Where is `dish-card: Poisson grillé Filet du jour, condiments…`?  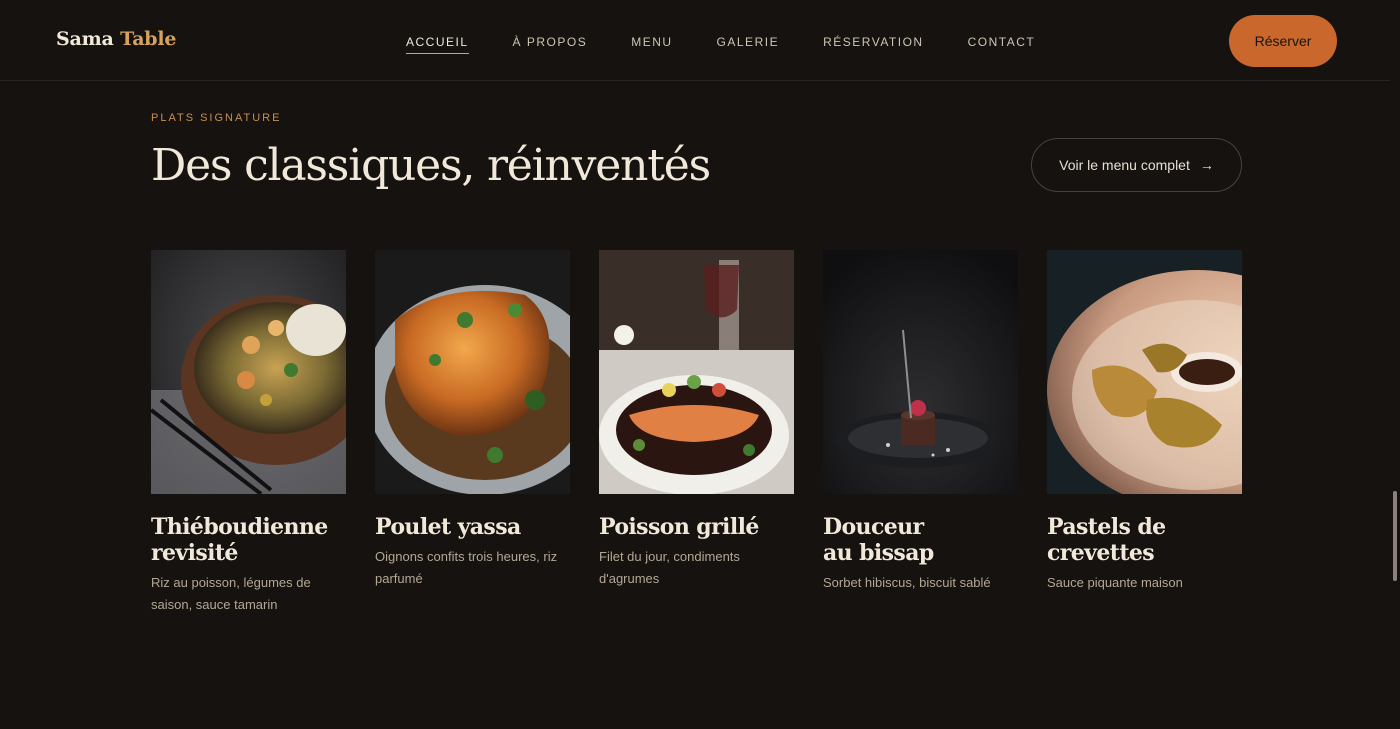 dish-card: Poisson grillé Filet du jour, condiments… is located at coordinates (696, 420).